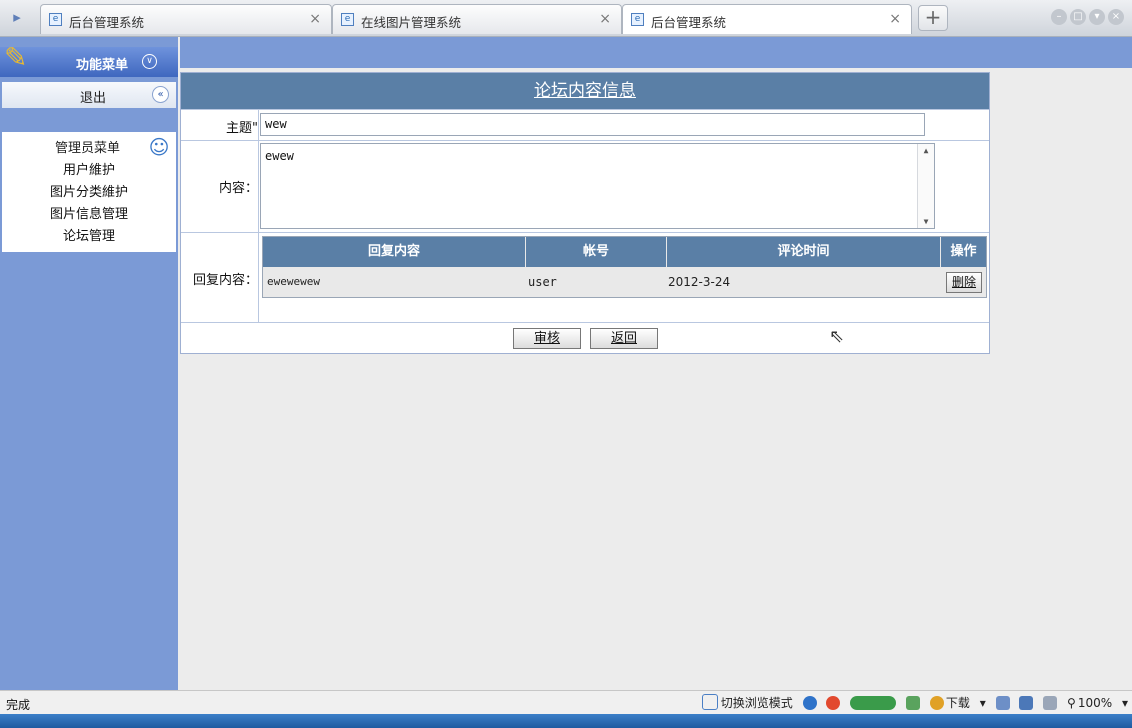 This screenshot has height=728, width=1132. I want to click on reply-content-cell: ewewewew, so click(293, 281).